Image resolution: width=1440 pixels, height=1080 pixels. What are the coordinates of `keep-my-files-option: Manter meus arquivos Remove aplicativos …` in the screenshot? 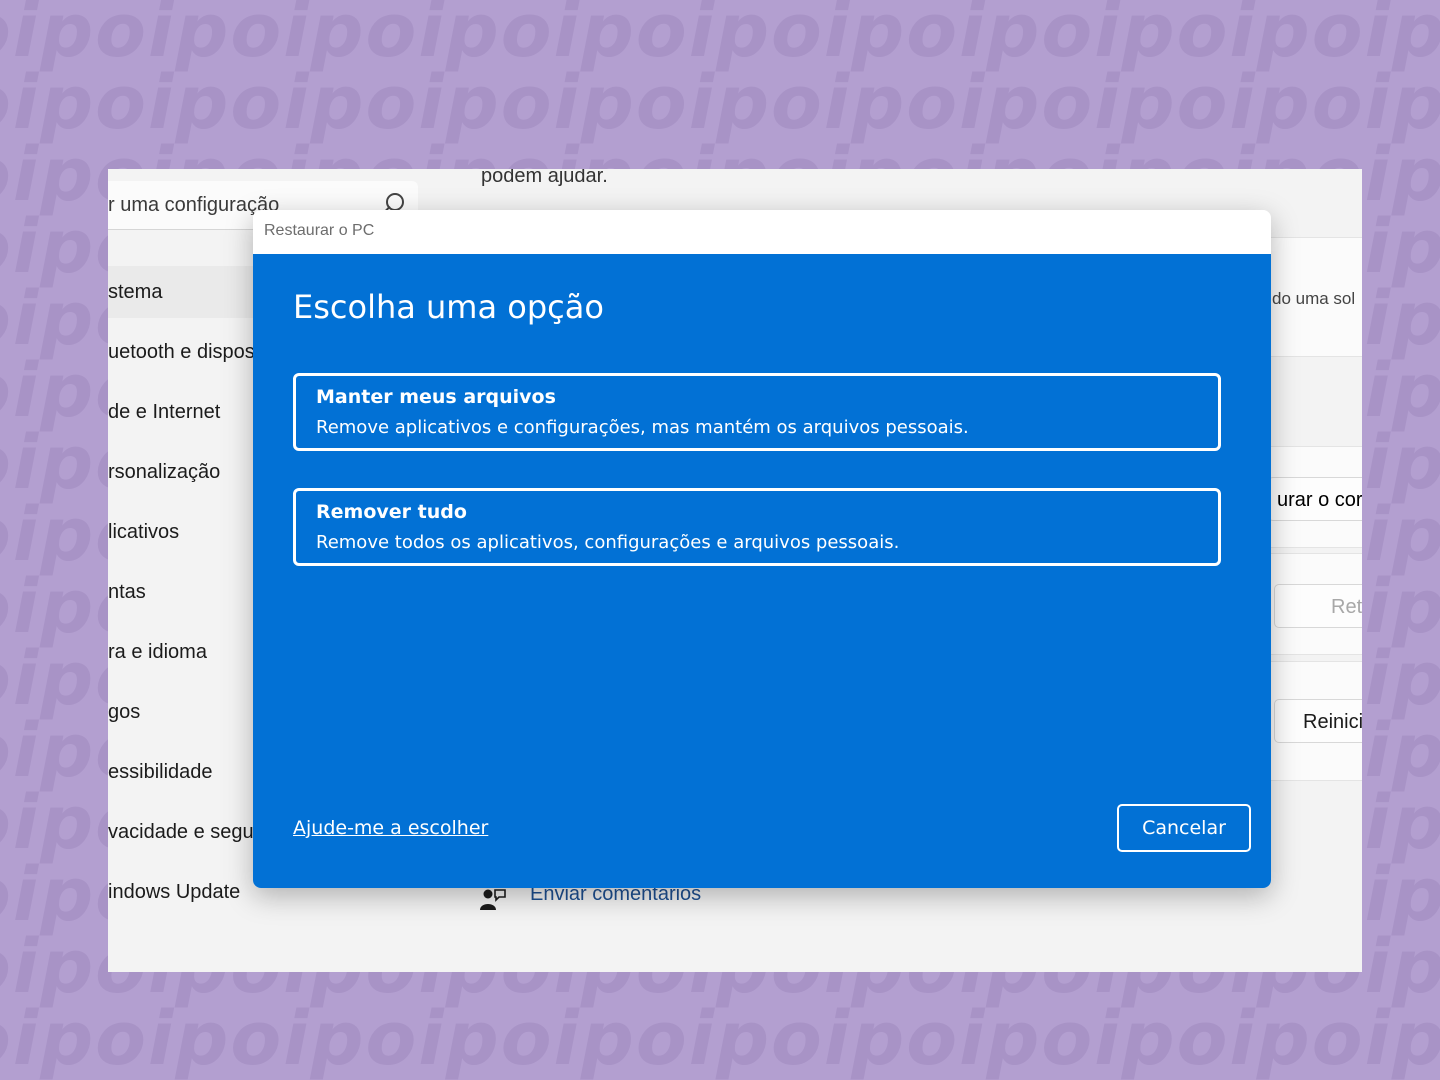 It's located at (757, 412).